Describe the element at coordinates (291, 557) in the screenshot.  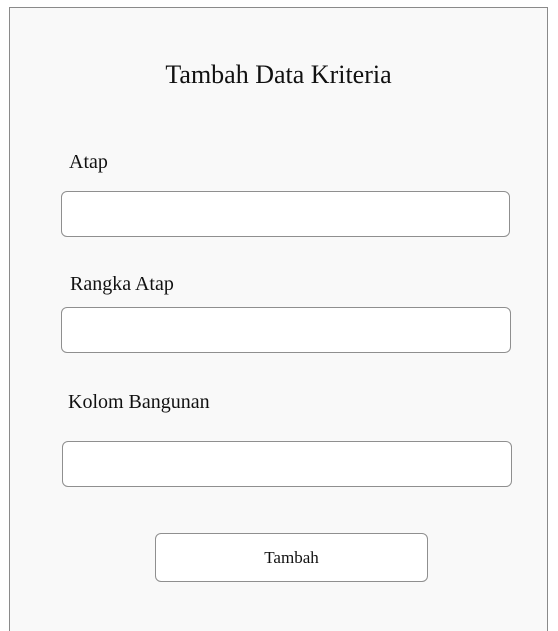
I see `tambah-button: Tambah` at that location.